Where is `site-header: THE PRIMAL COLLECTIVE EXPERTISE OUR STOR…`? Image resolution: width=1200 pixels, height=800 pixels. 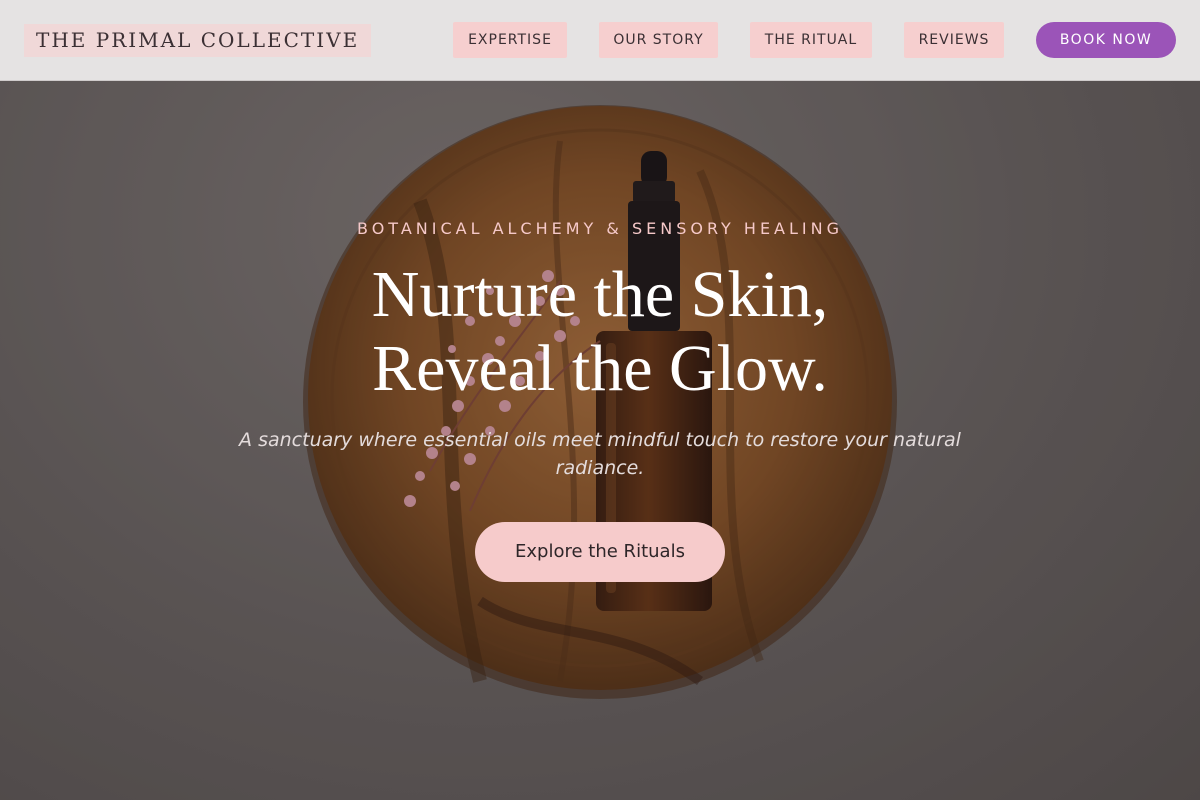 site-header: THE PRIMAL COLLECTIVE EXPERTISE OUR STOR… is located at coordinates (600, 40).